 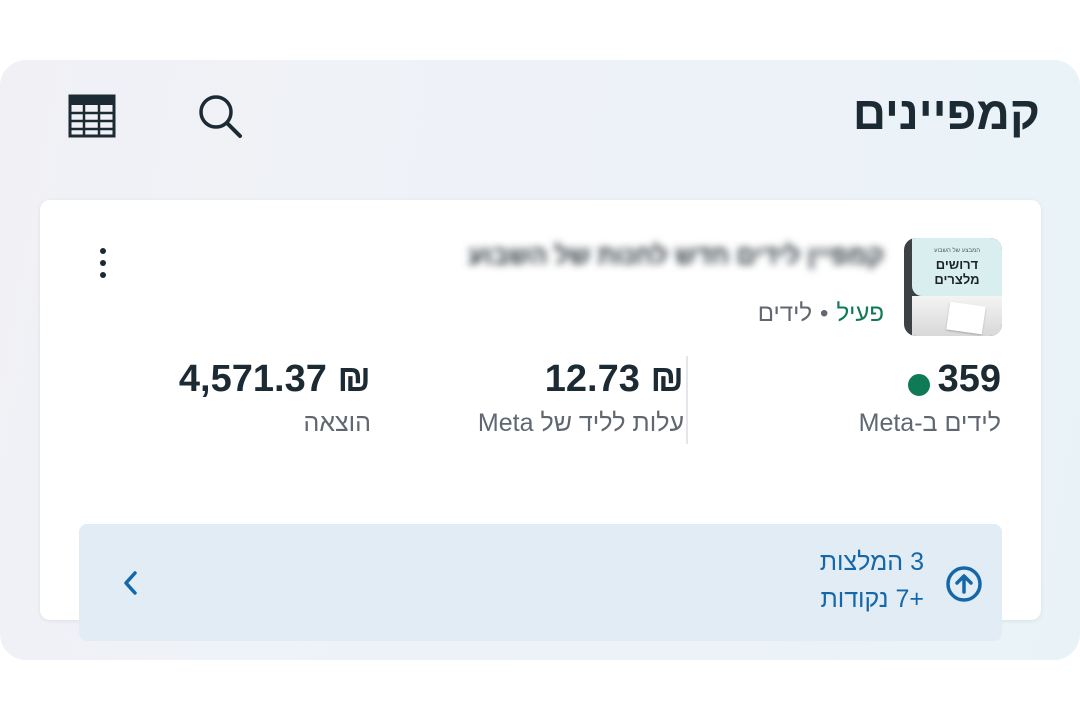 What do you see at coordinates (614, 379) in the screenshot?
I see `metric-value: ₪ 12.73` at bounding box center [614, 379].